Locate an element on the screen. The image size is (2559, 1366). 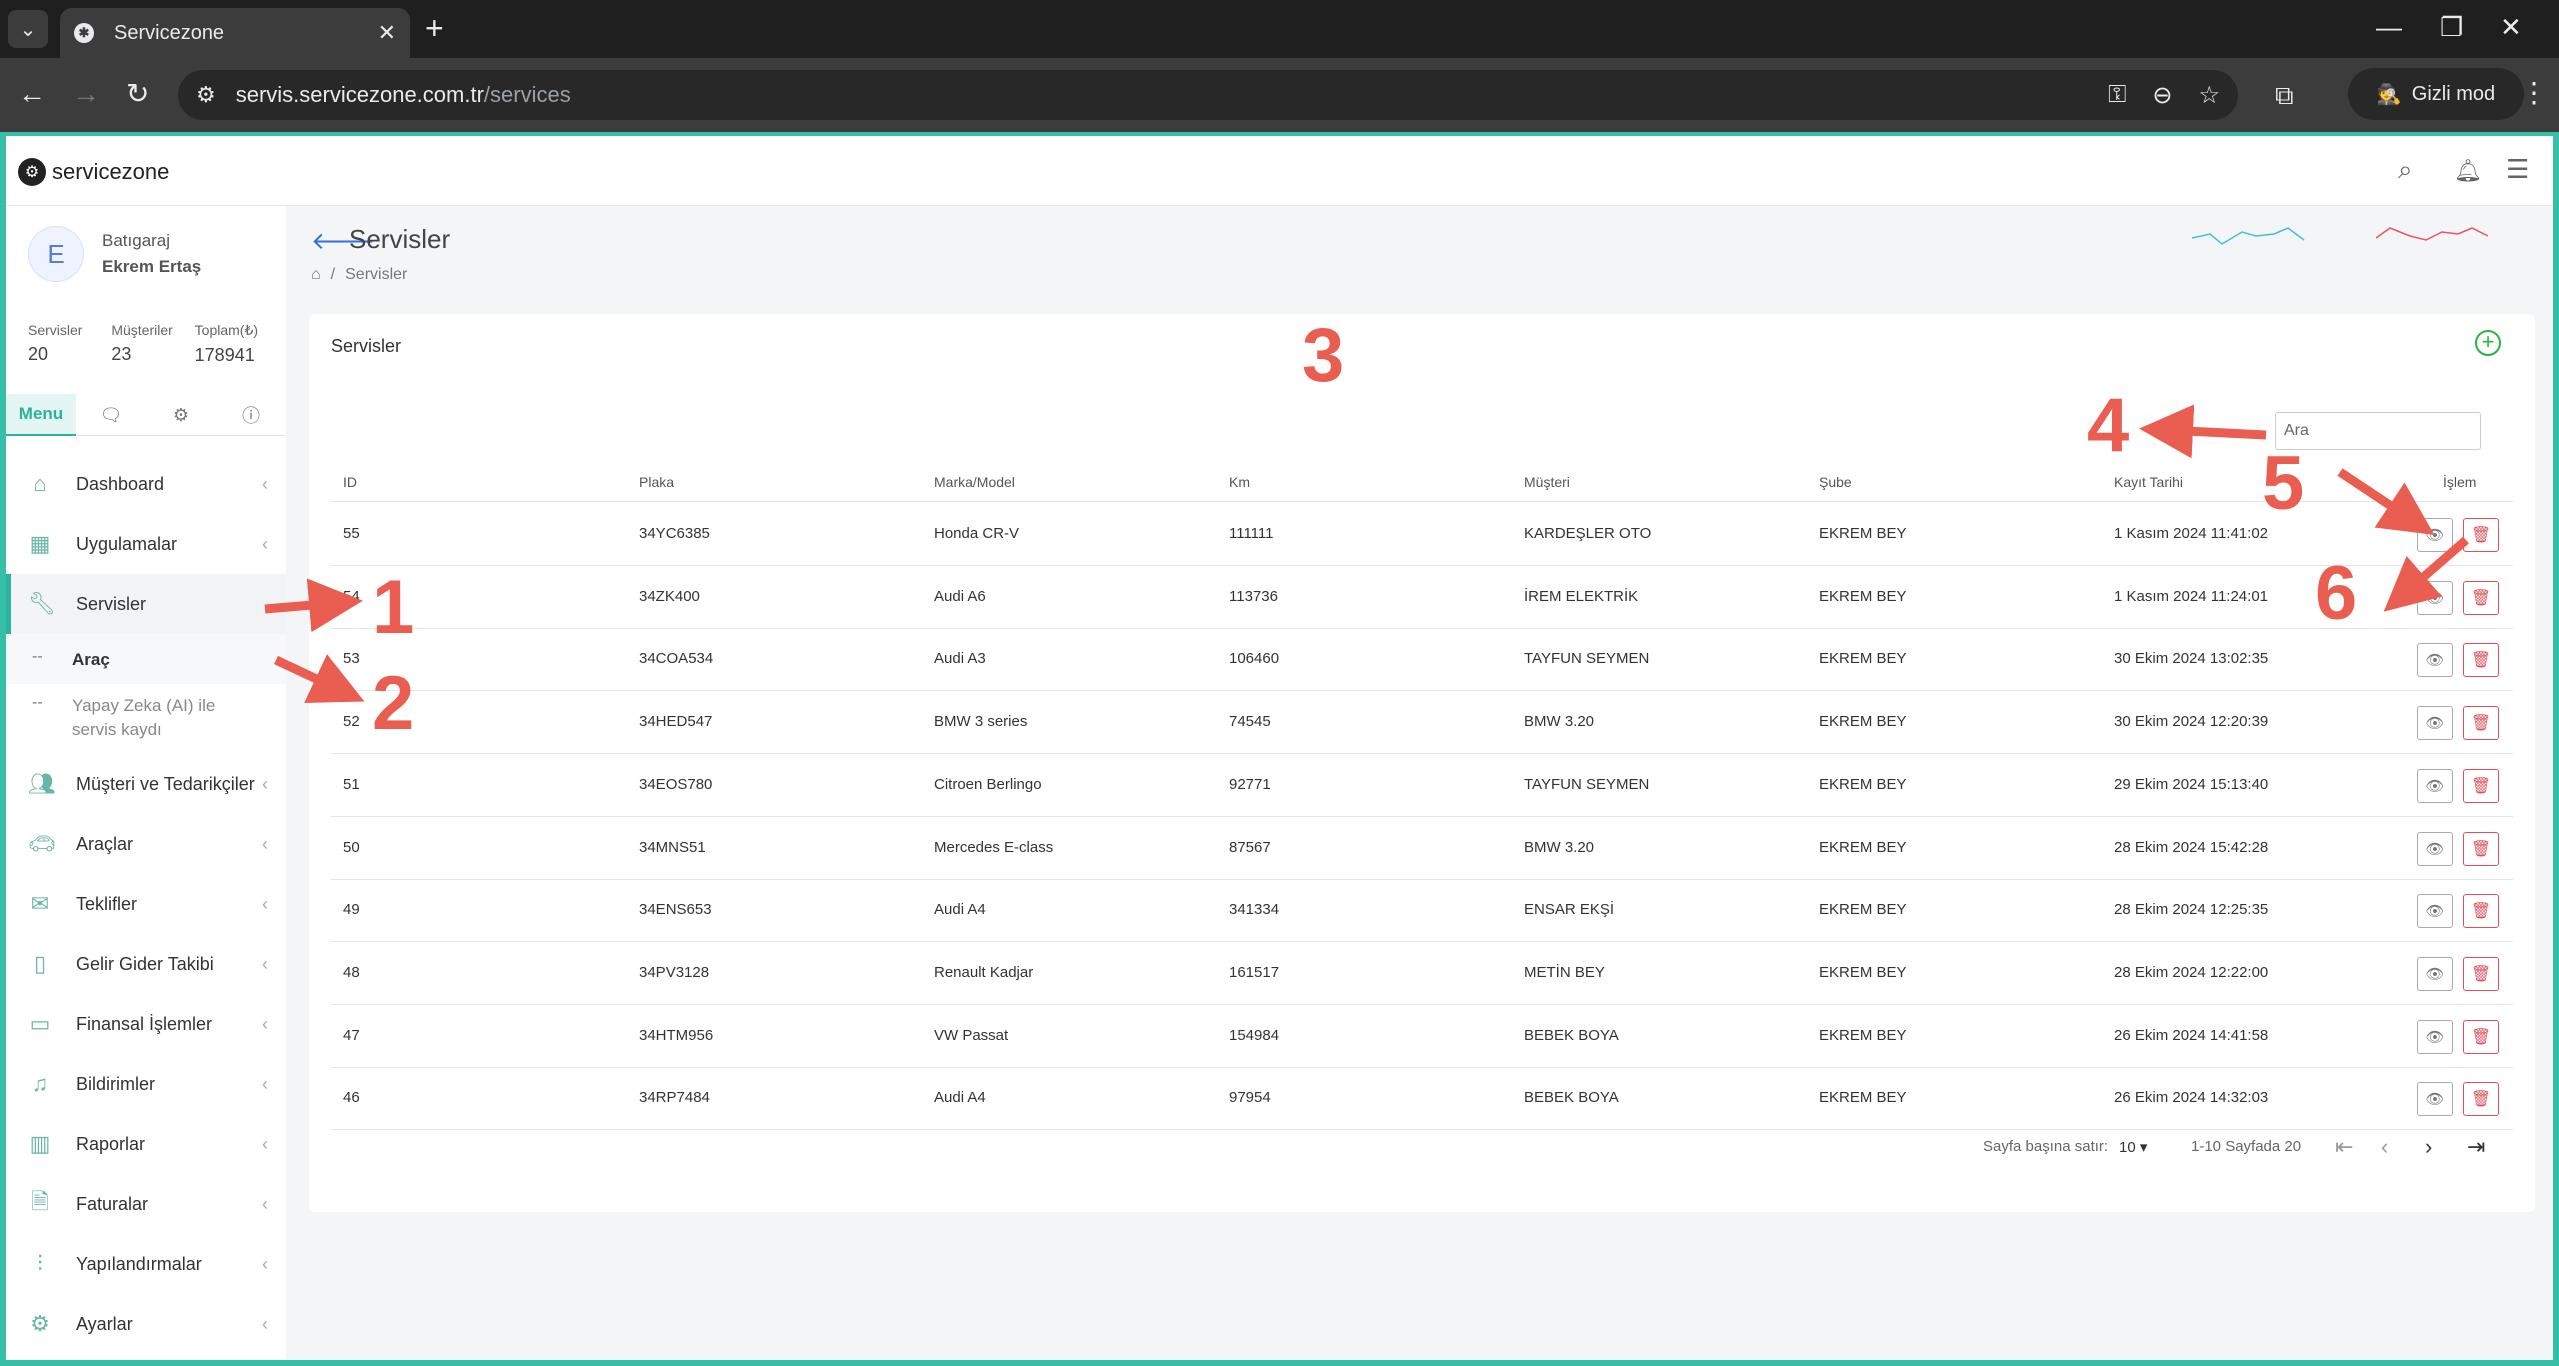
annotation-label-1: 1 is located at coordinates (393, 607).